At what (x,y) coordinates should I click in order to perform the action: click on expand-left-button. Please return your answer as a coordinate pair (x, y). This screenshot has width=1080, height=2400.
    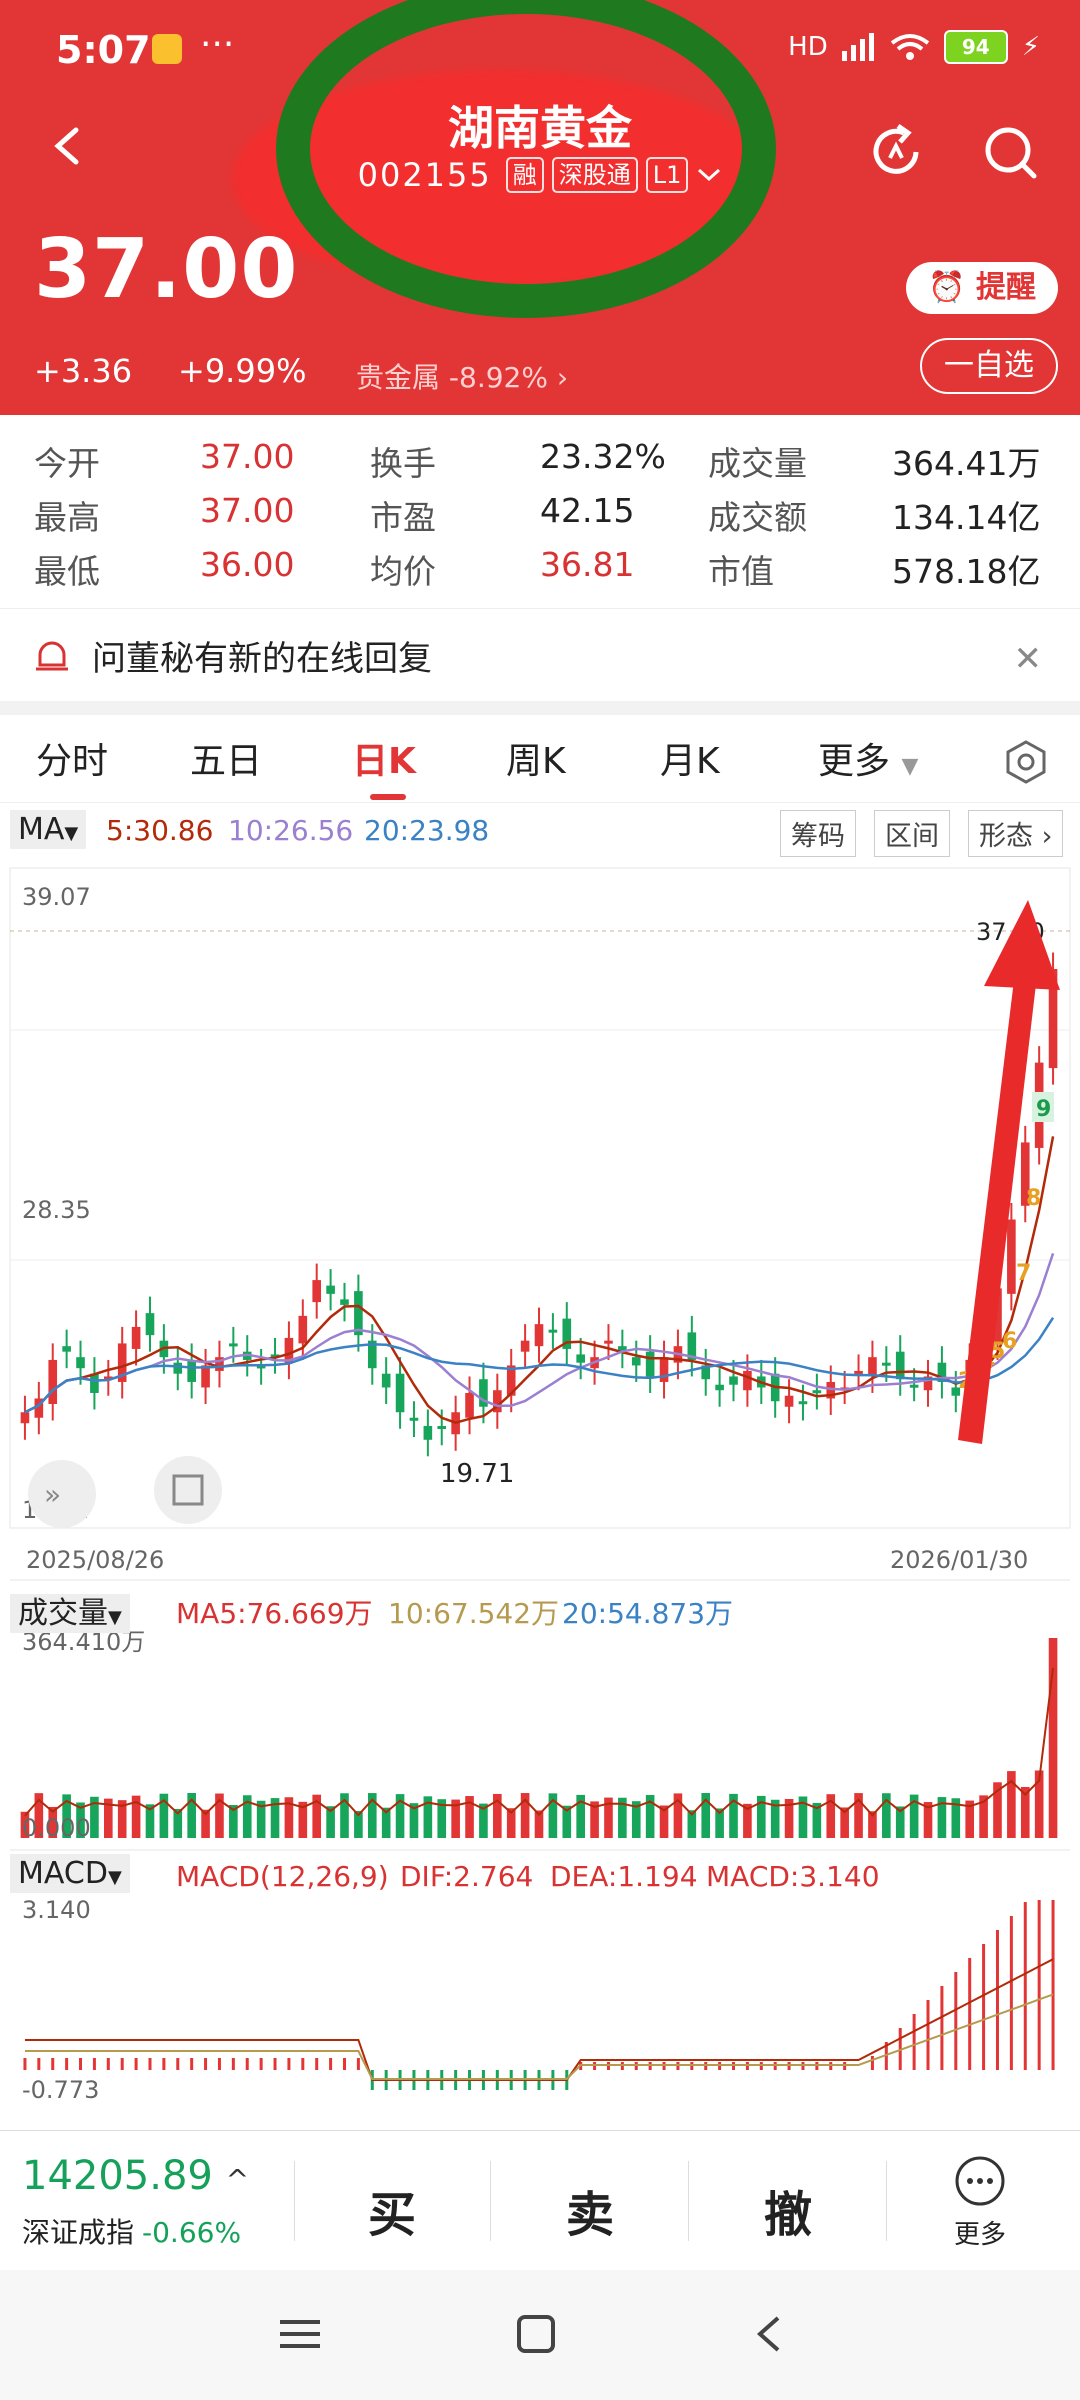
    Looking at the image, I should click on (62, 1494).